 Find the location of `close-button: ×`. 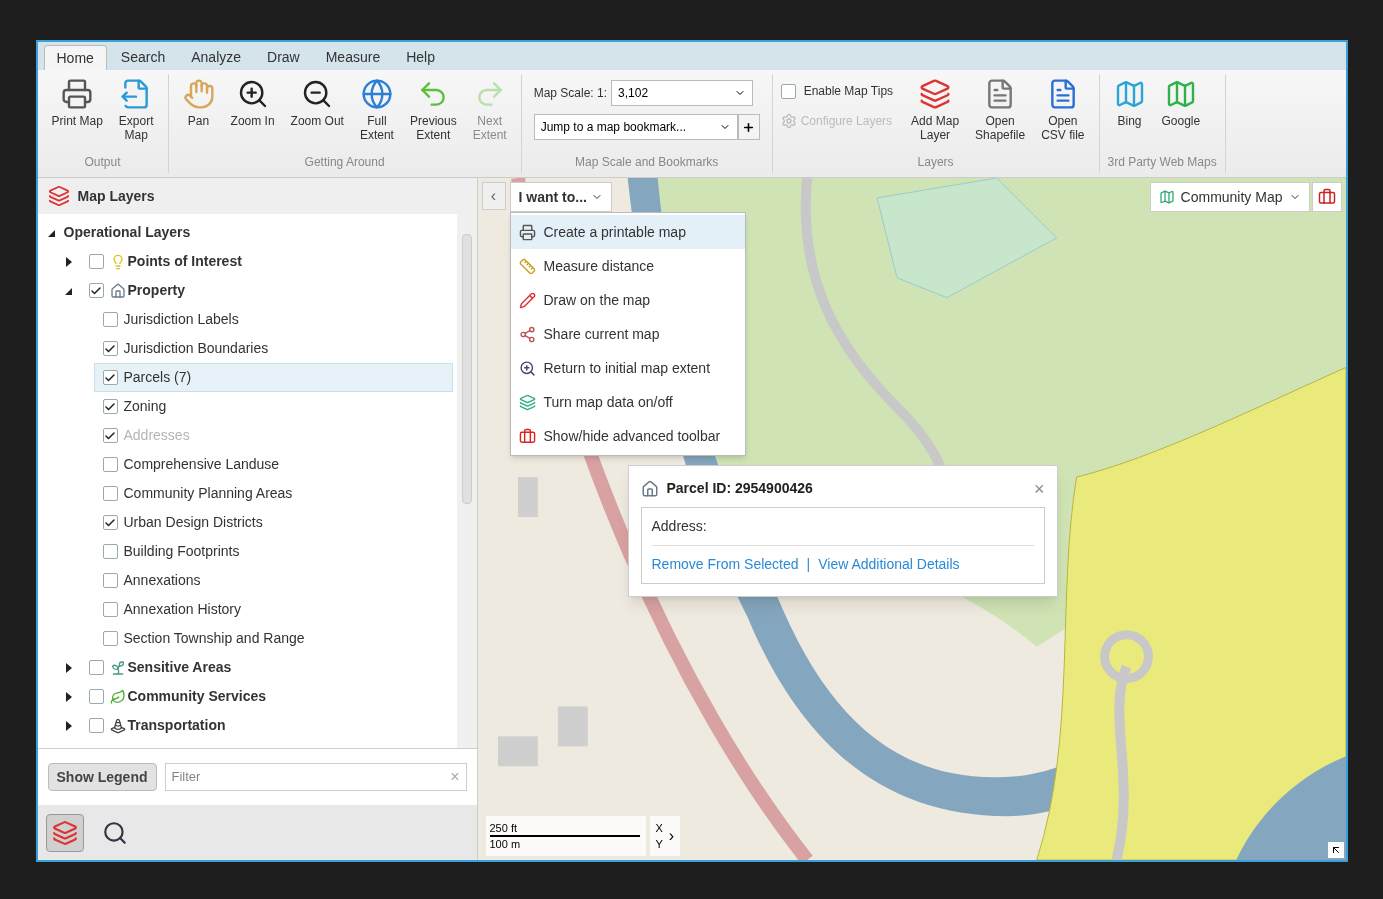

close-button: × is located at coordinates (1039, 488).